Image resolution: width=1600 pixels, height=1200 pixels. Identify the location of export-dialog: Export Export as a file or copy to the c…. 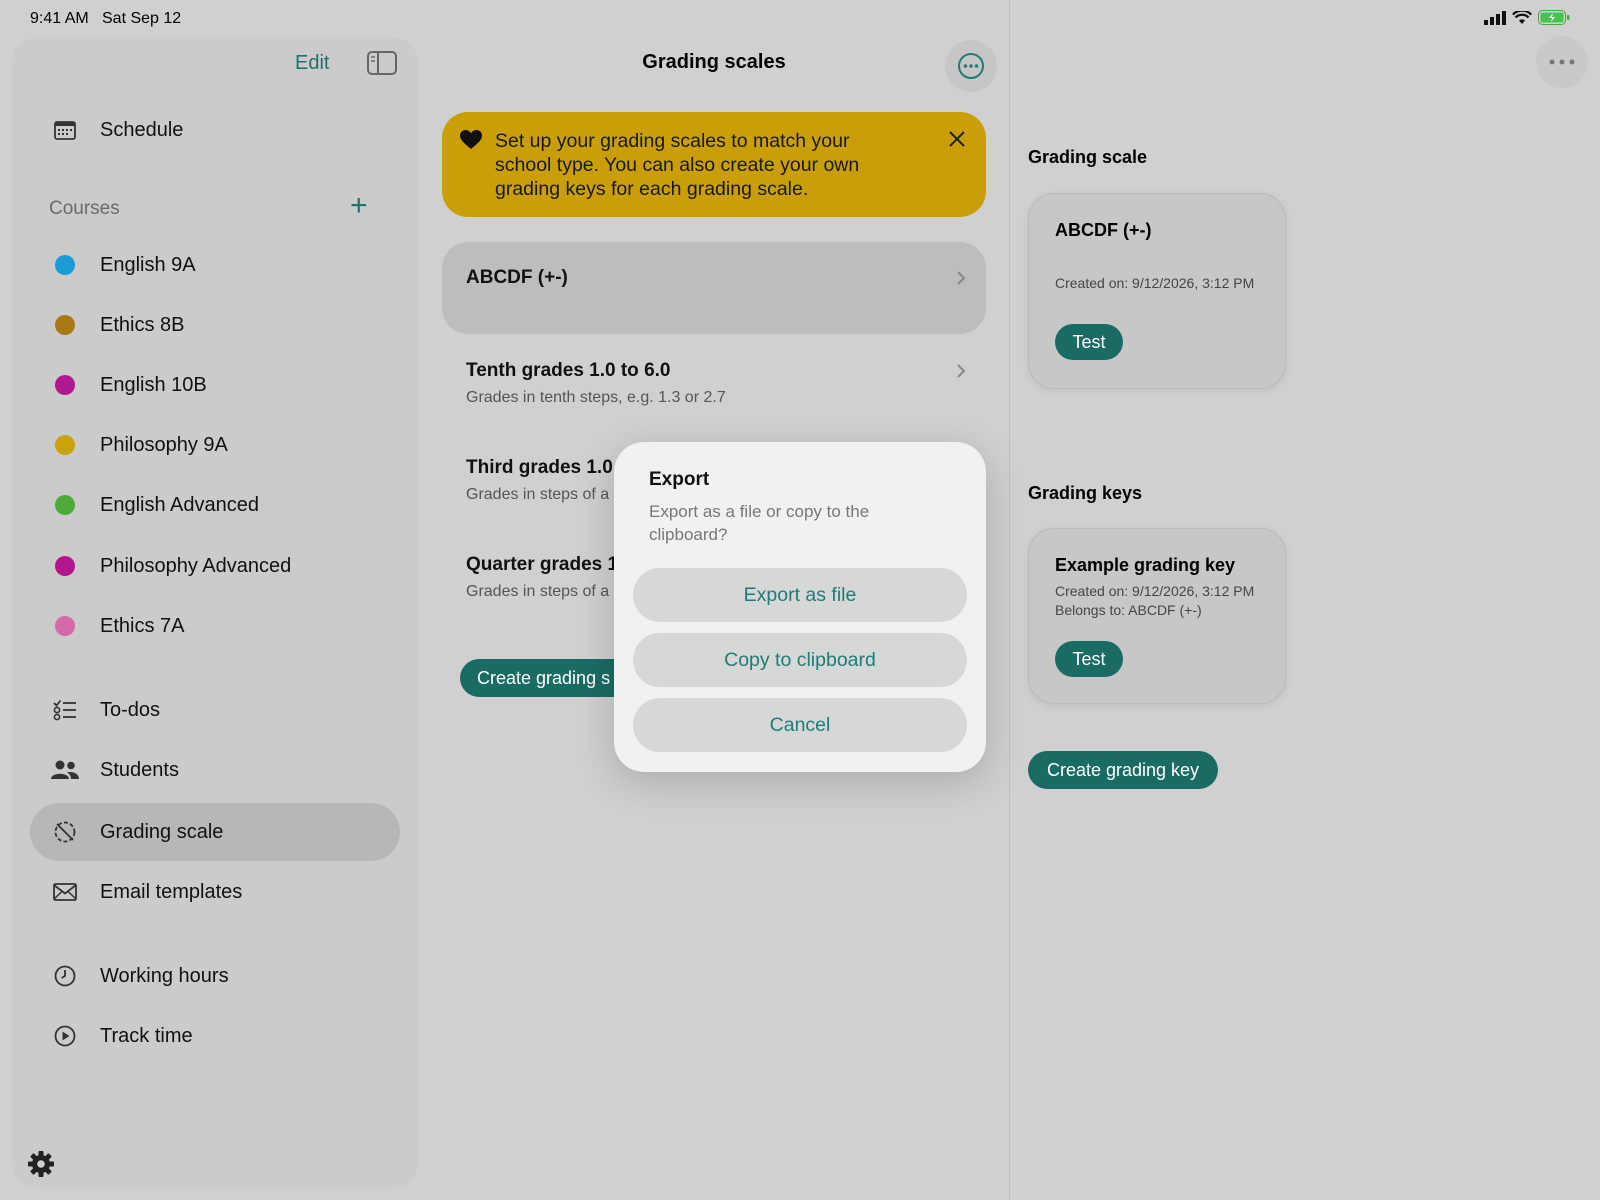
(800, 607).